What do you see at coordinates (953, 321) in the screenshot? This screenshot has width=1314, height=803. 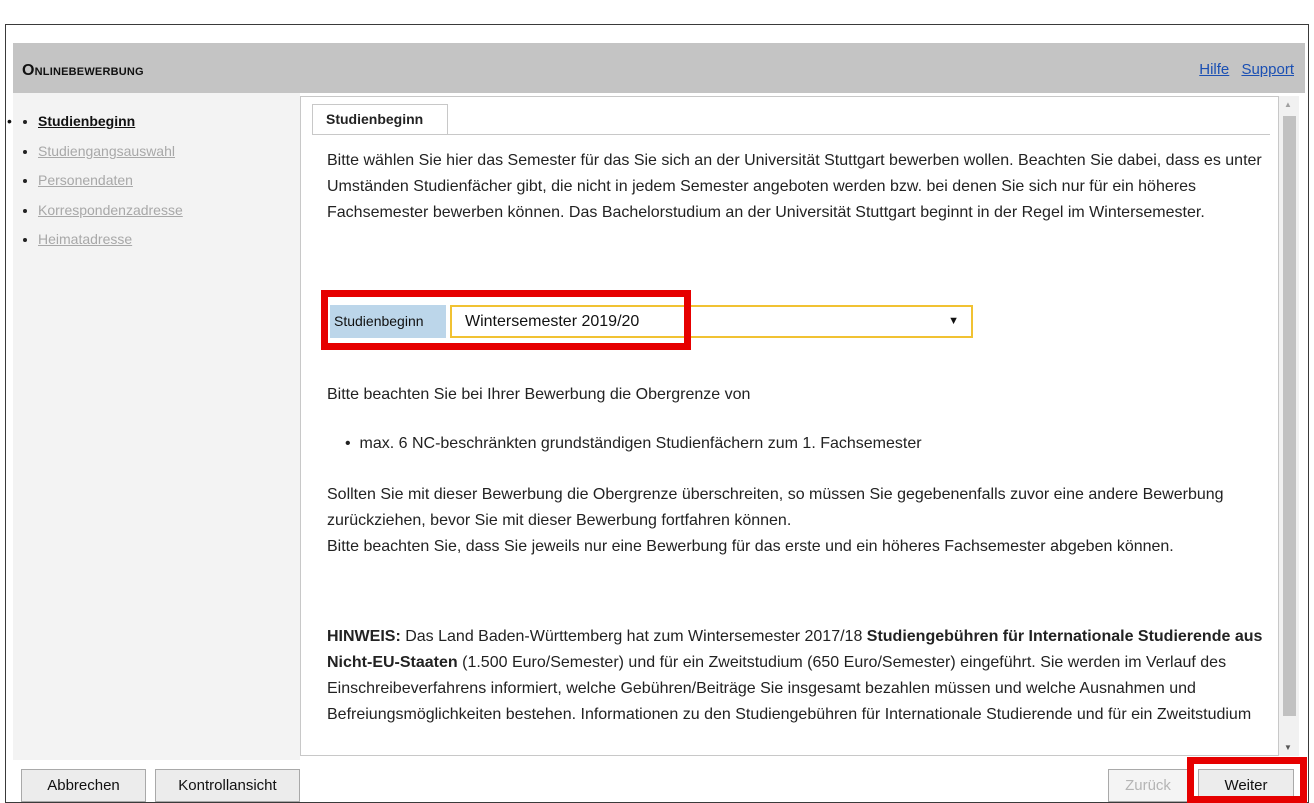 I see `dropdown-arrow-icon: ▼` at bounding box center [953, 321].